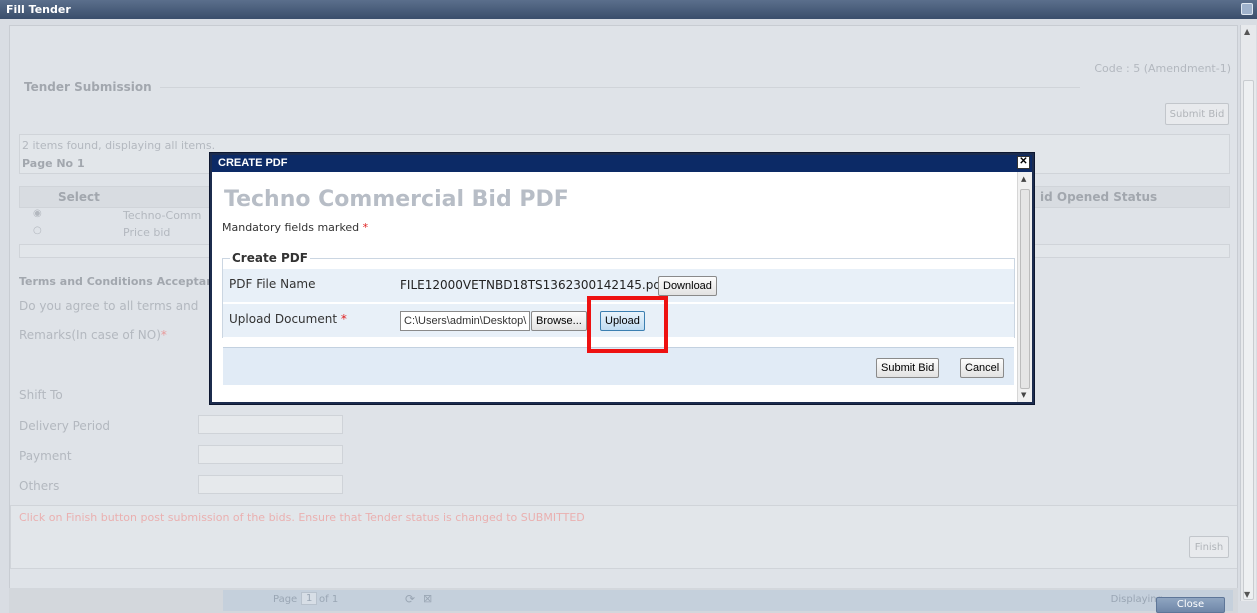  What do you see at coordinates (533, 285) in the screenshot?
I see `pdf-file-value: FILE12000VETNBD18TS1362300142145.pdf` at bounding box center [533, 285].